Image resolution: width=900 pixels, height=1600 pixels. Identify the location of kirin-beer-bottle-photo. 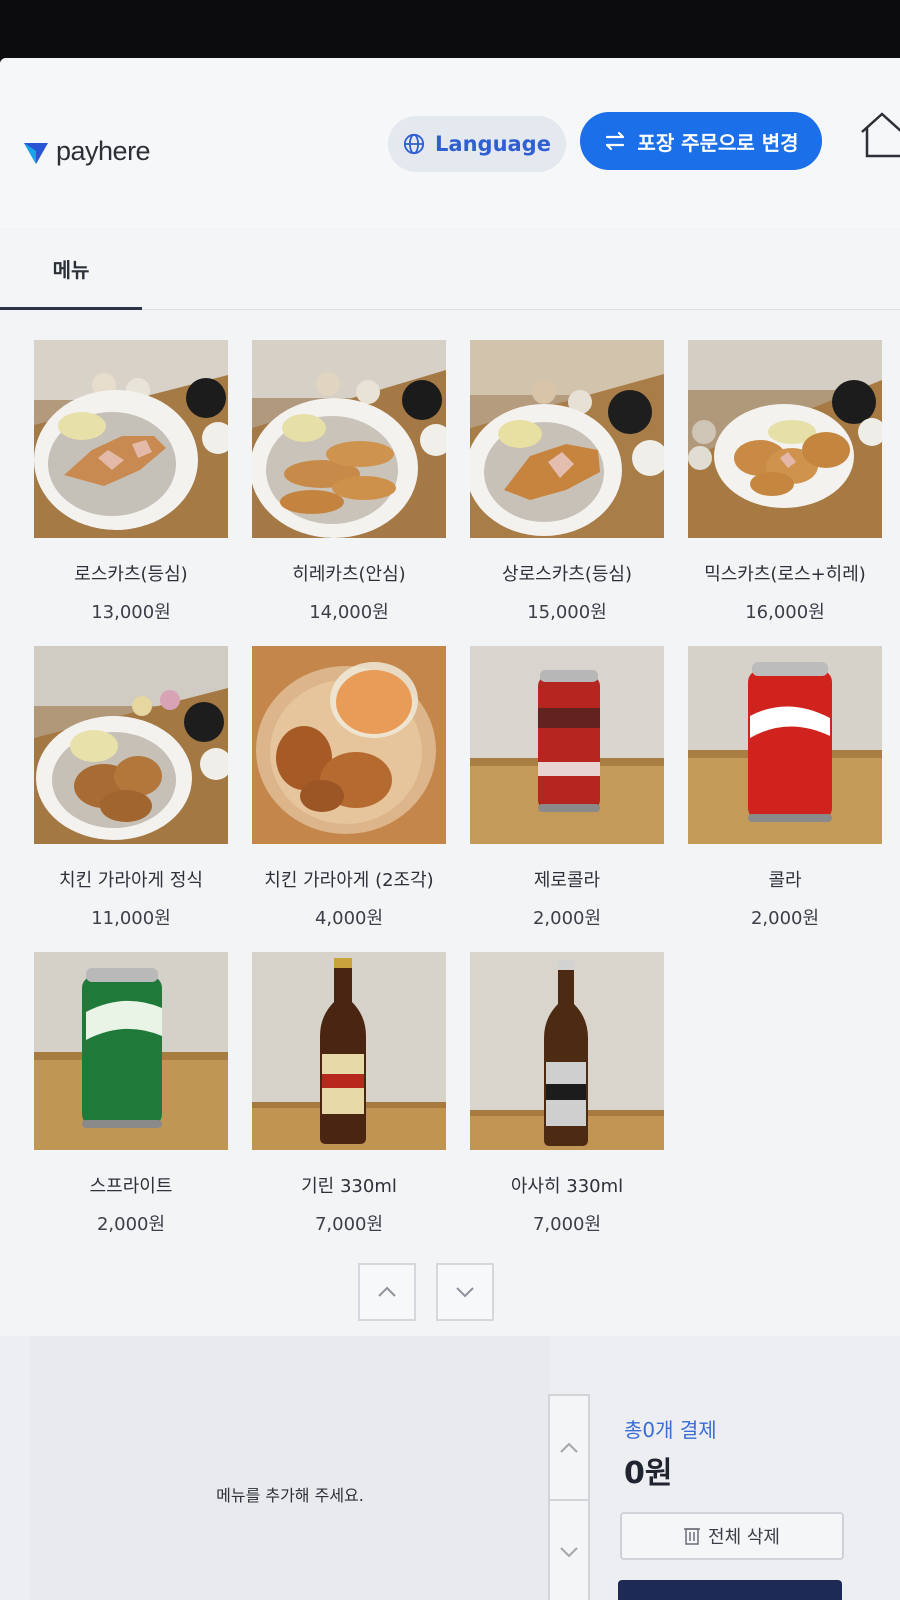
(349, 1051).